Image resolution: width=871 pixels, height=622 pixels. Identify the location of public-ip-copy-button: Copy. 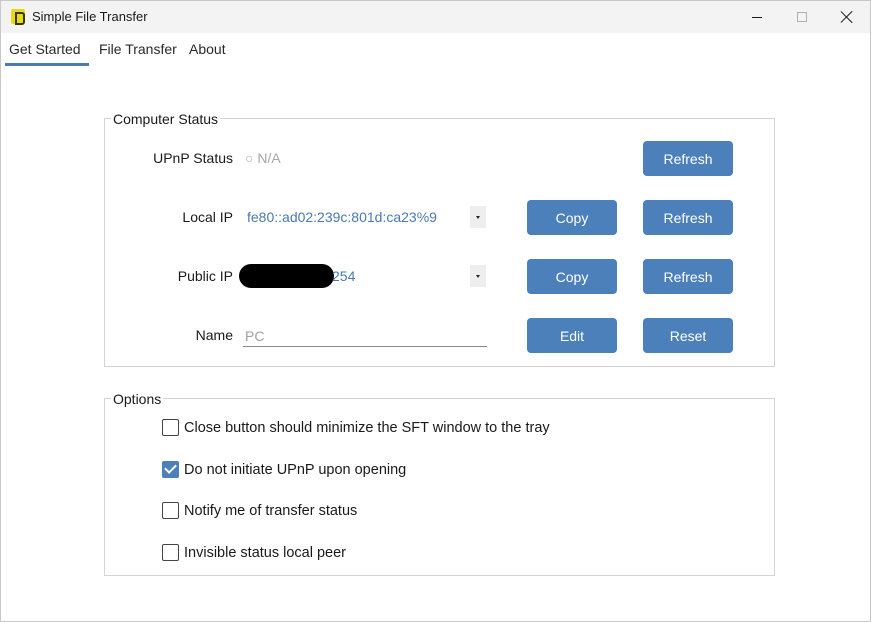
(572, 276).